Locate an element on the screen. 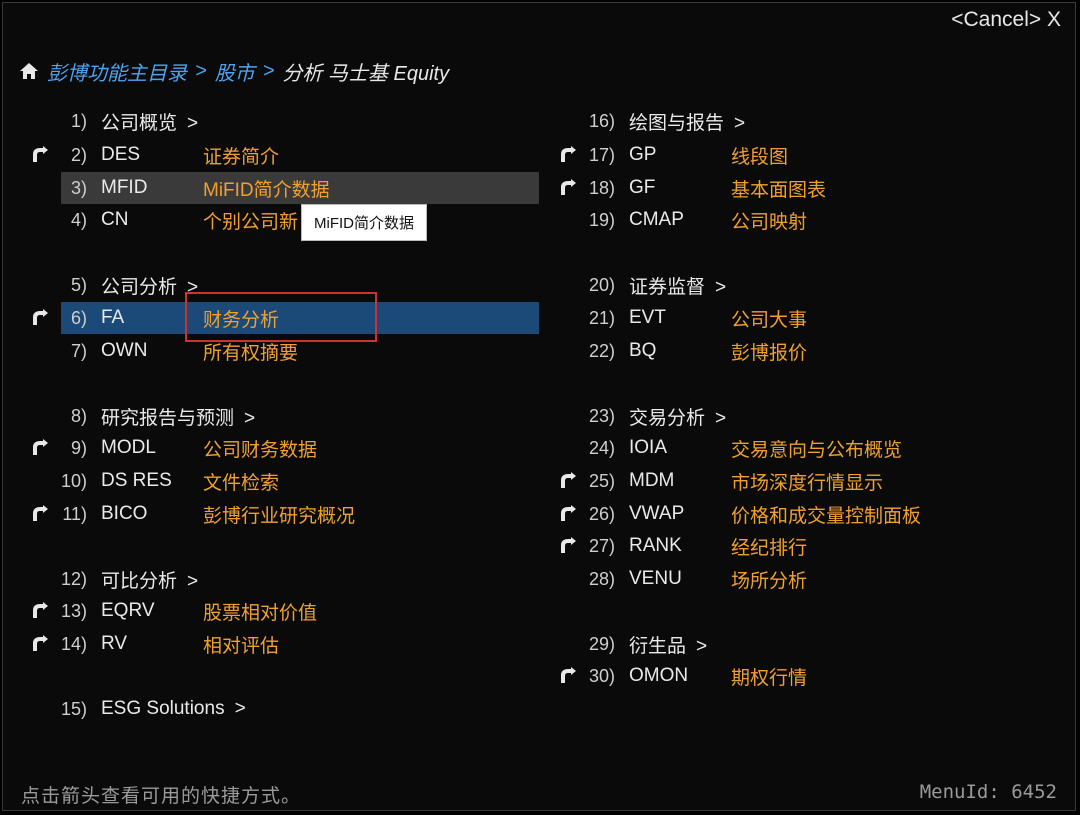 The width and height of the screenshot is (1080, 815). function-description: 公司映射 is located at coordinates (769, 222).